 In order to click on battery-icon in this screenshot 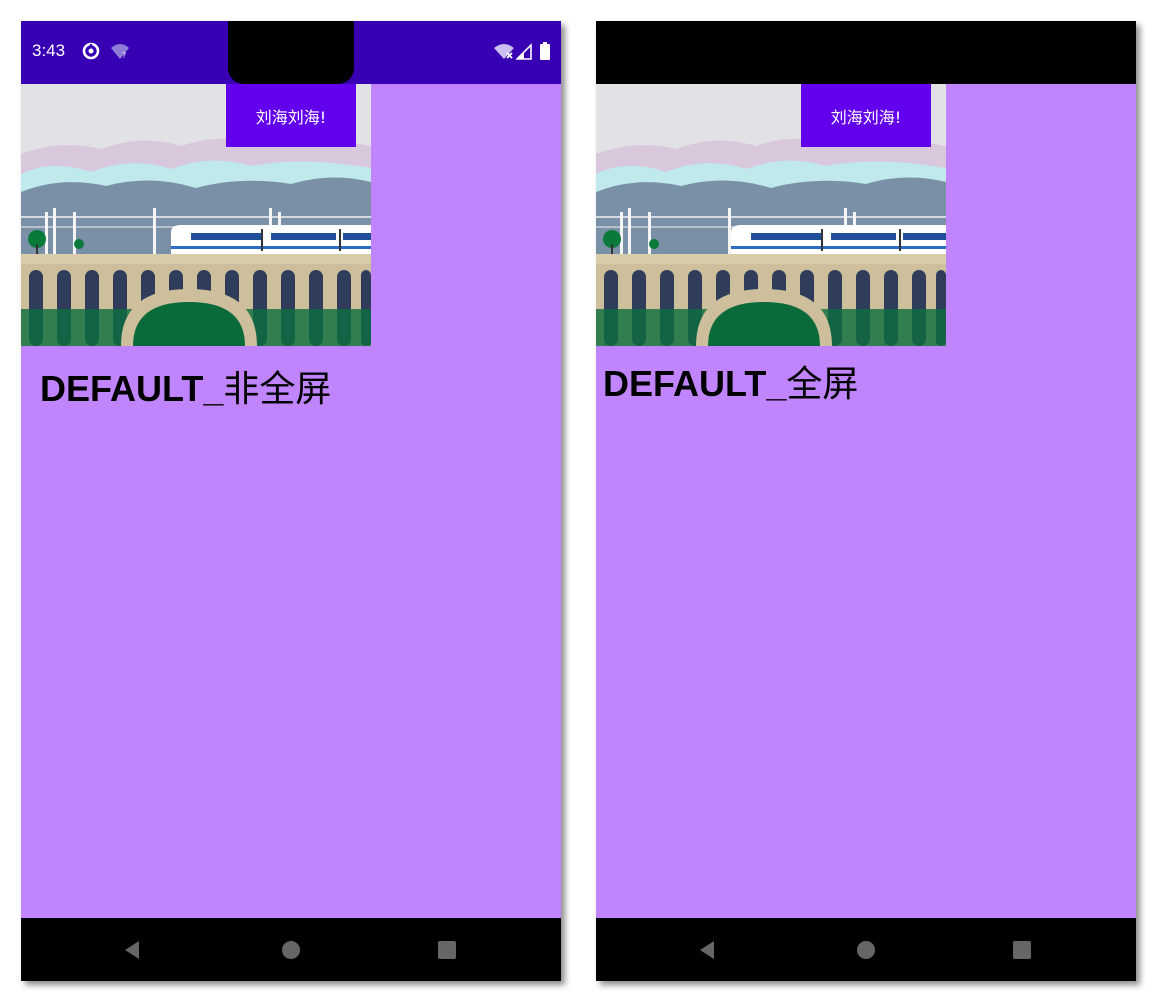, I will do `click(545, 51)`.